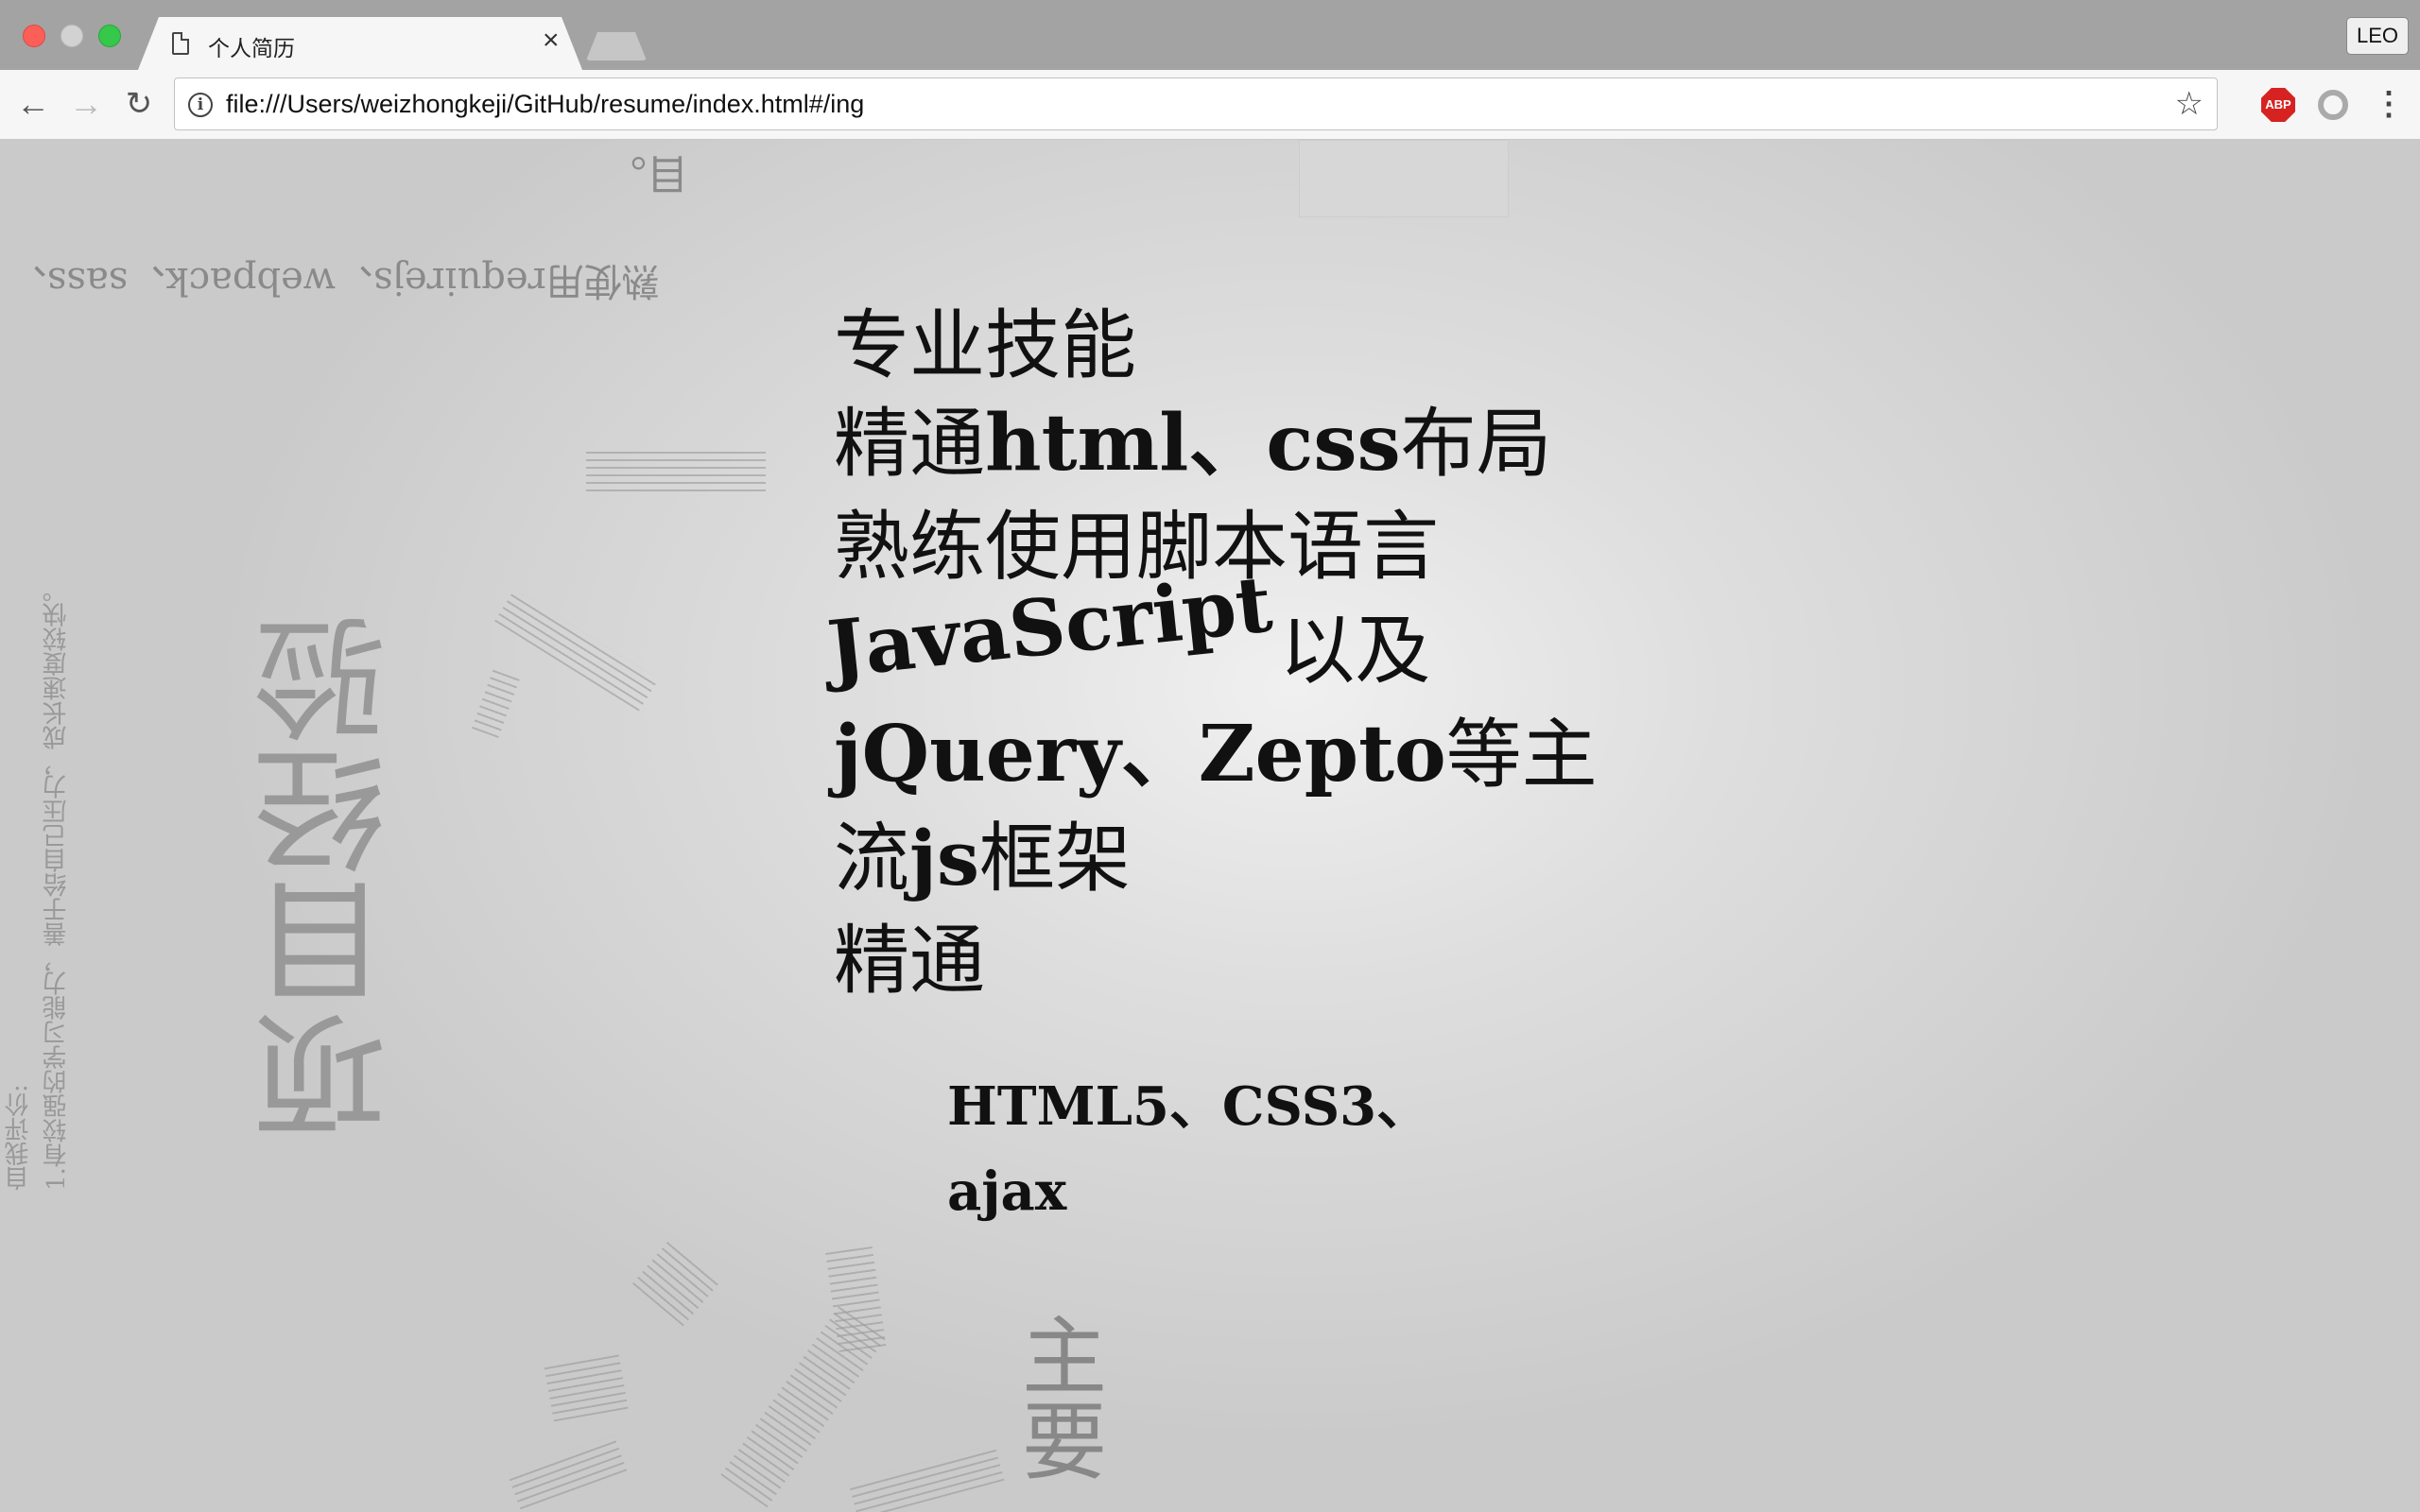 The image size is (2420, 1512). What do you see at coordinates (86, 105) in the screenshot?
I see `forward-arrow-icon: →` at bounding box center [86, 105].